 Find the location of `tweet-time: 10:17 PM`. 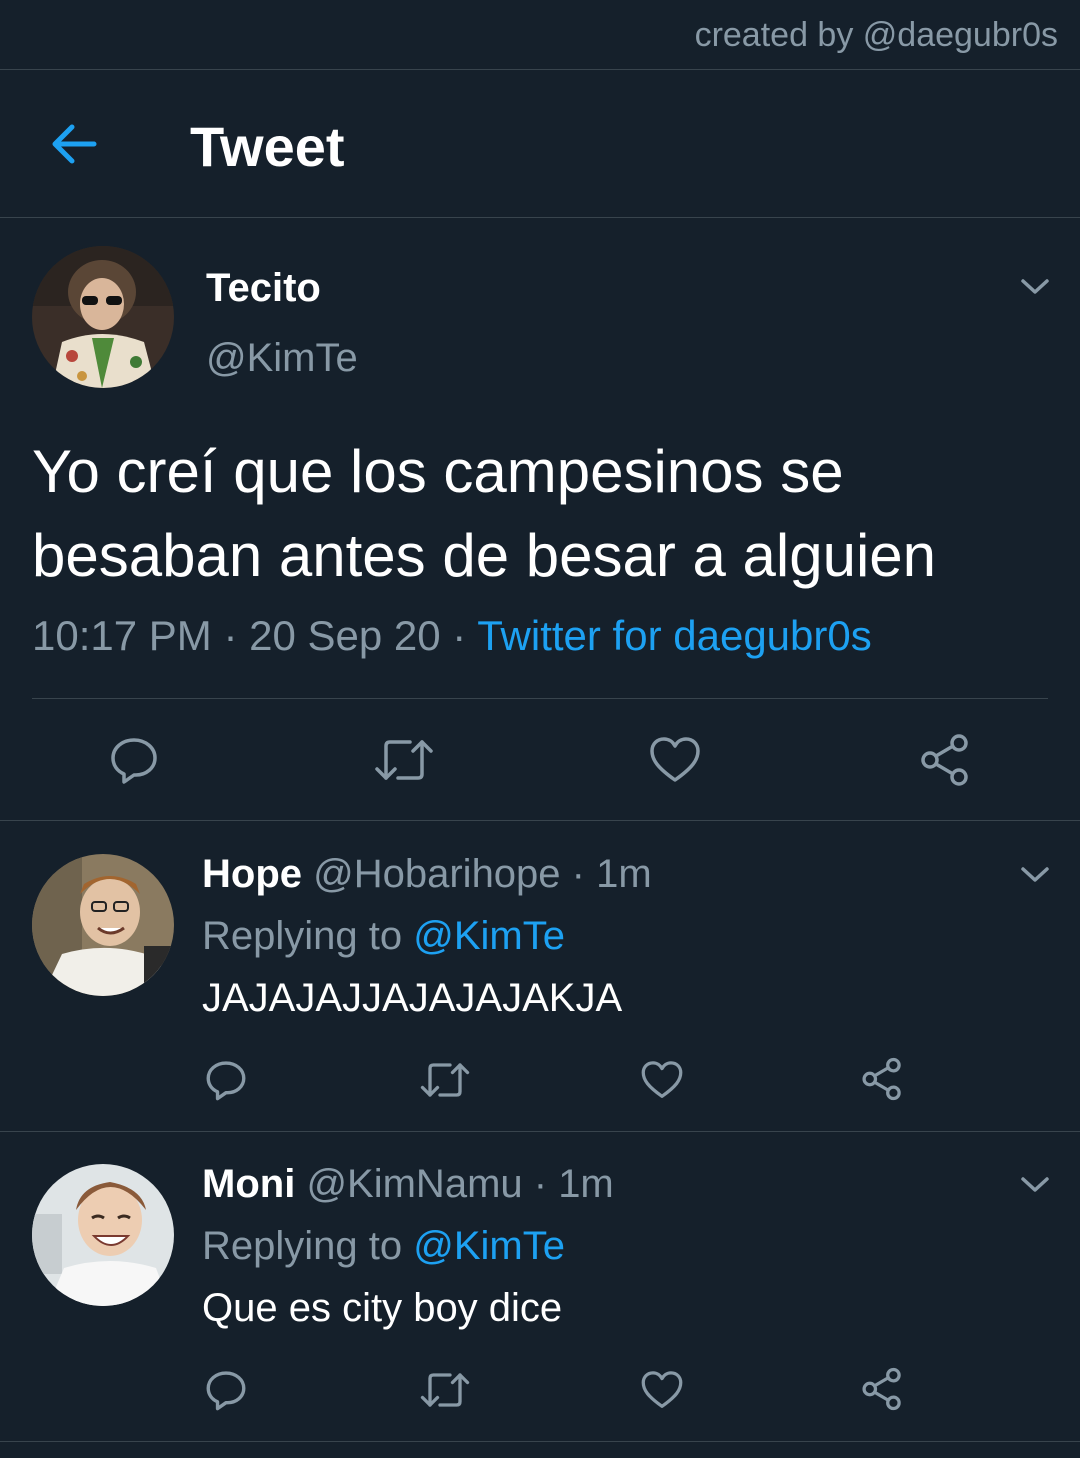

tweet-time: 10:17 PM is located at coordinates (122, 635).